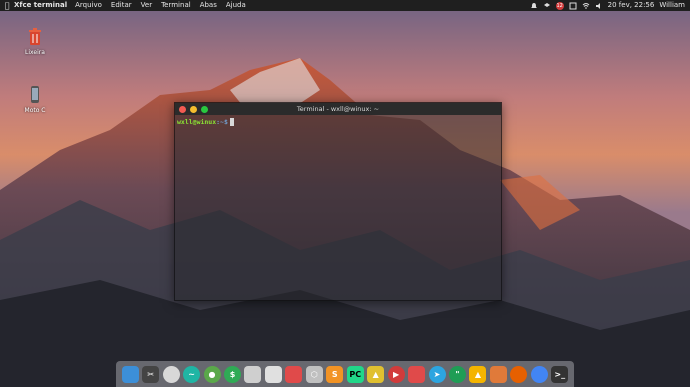 Image resolution: width=690 pixels, height=387 pixels. Describe the element at coordinates (121, 5) in the screenshot. I see `menu-editar: Editar` at that location.